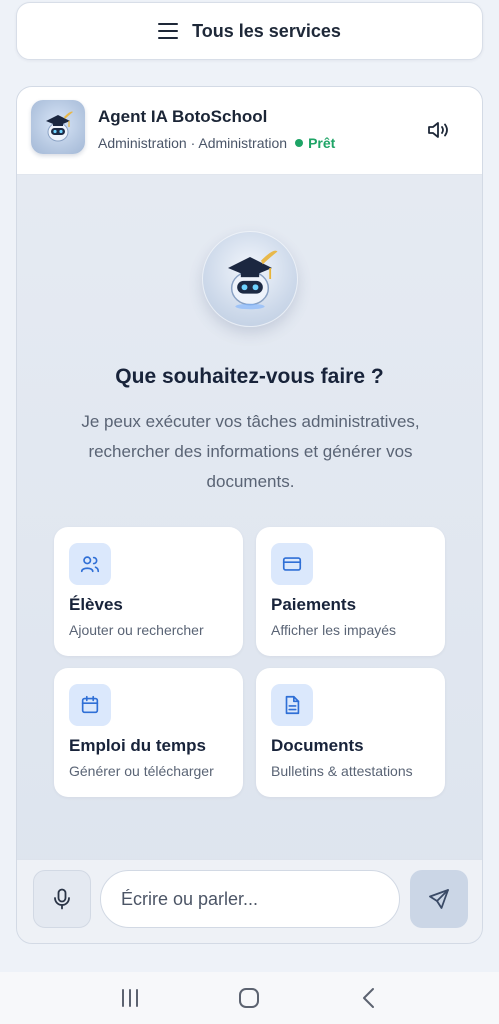  Describe the element at coordinates (350, 591) in the screenshot. I see `action-card-paiements: Paiements Afficher les impayés` at that location.